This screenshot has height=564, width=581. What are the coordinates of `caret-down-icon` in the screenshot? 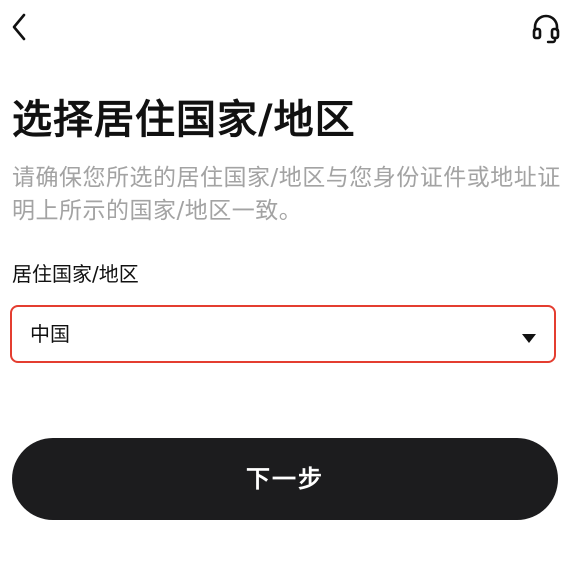 It's located at (529, 336).